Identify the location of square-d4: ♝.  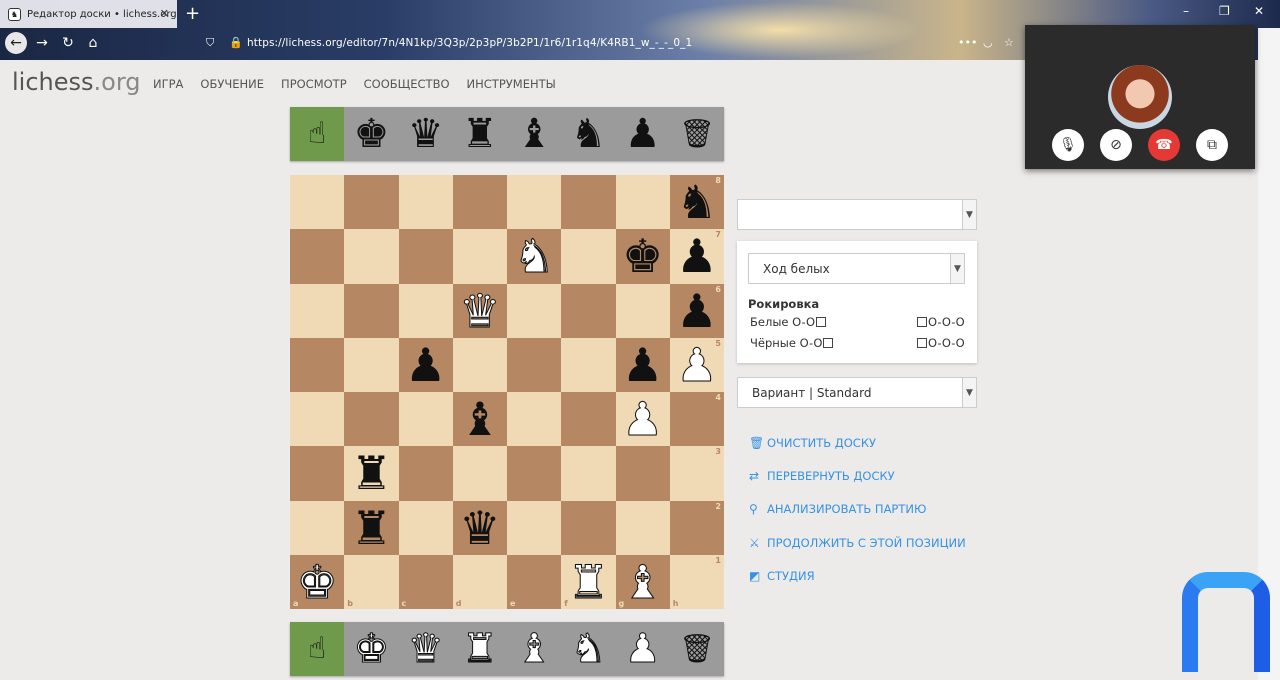
(479, 419).